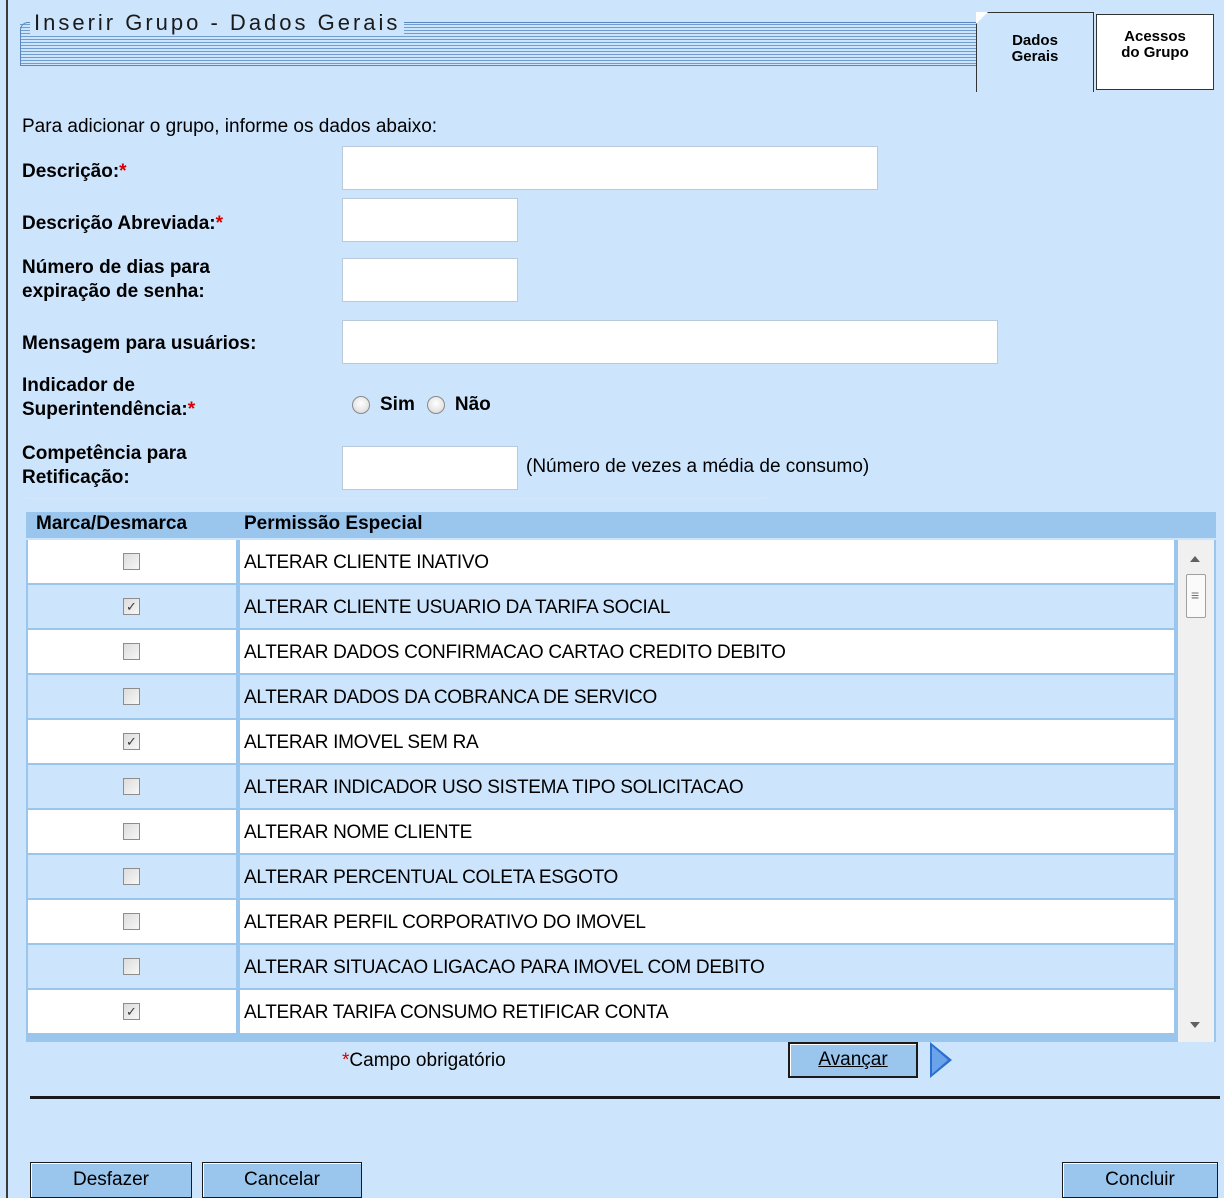  What do you see at coordinates (707, 741) in the screenshot?
I see `permission-label: ALTERAR IMOVEL SEM RA` at bounding box center [707, 741].